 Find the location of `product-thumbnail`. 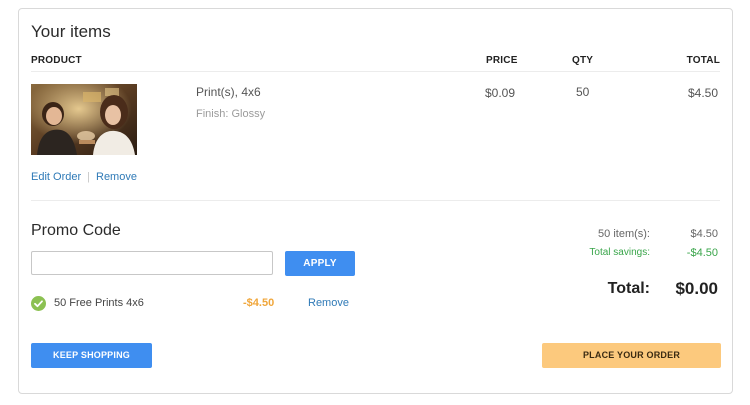

product-thumbnail is located at coordinates (84, 119).